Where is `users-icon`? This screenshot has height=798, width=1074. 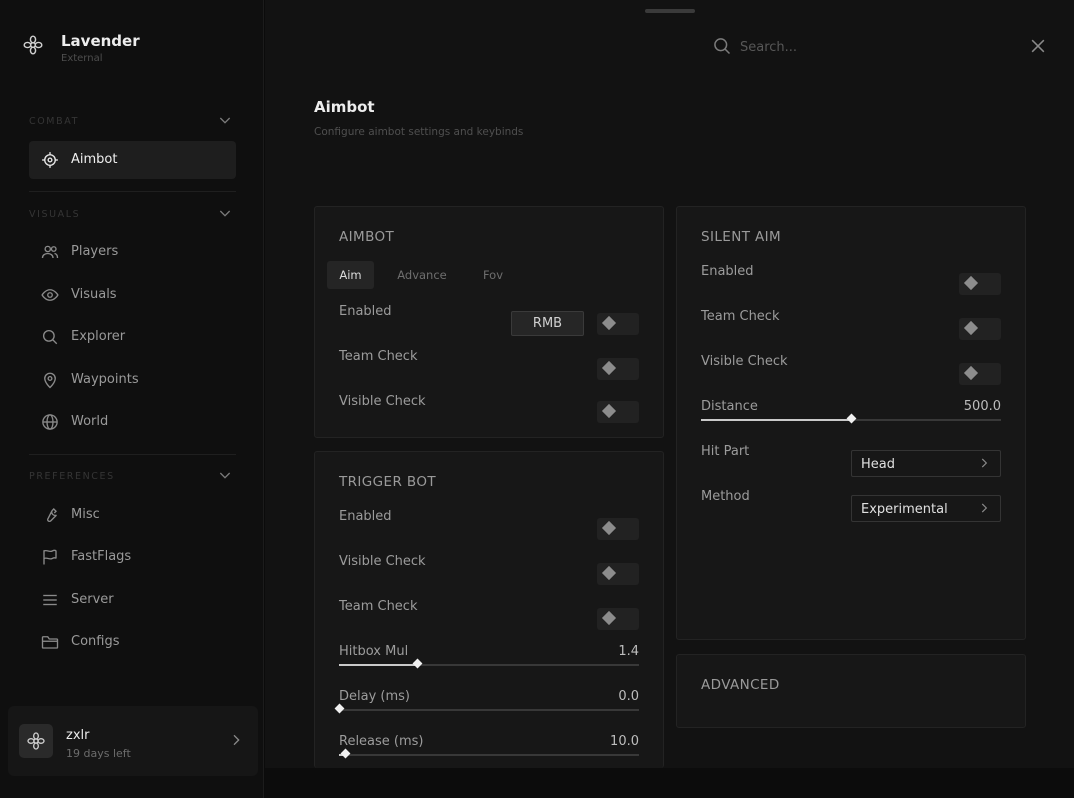
users-icon is located at coordinates (50, 252).